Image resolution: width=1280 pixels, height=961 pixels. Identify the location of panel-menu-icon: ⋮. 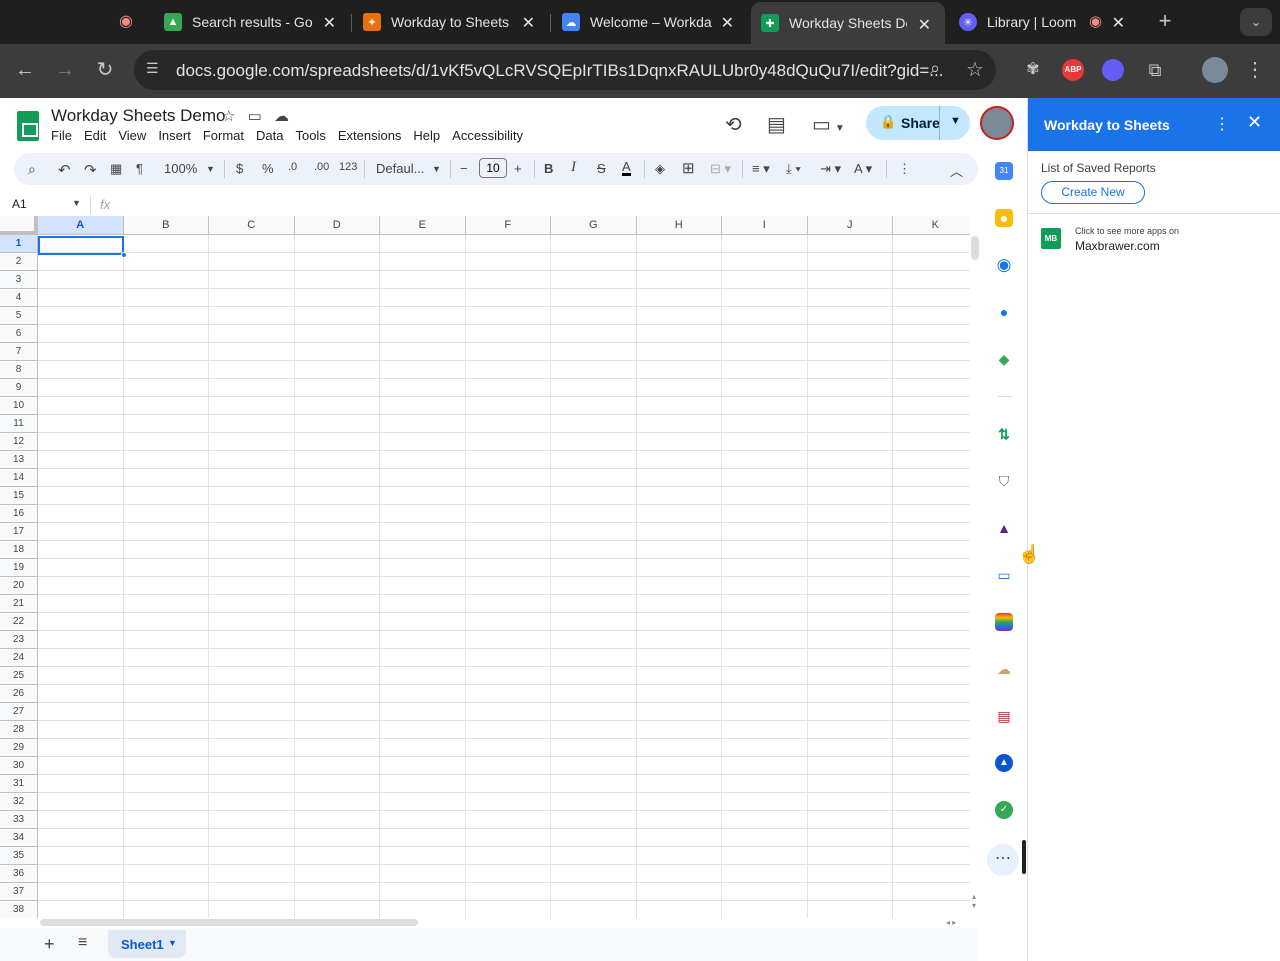
(1222, 124).